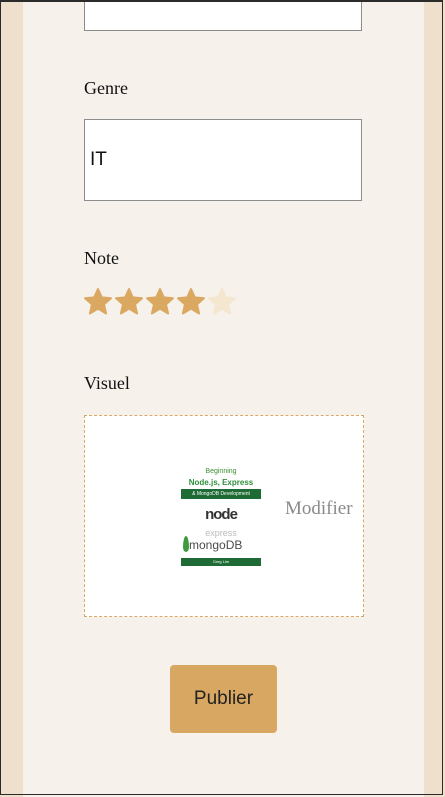  Describe the element at coordinates (221, 562) in the screenshot. I see `cover-author: Greg Lim` at that location.